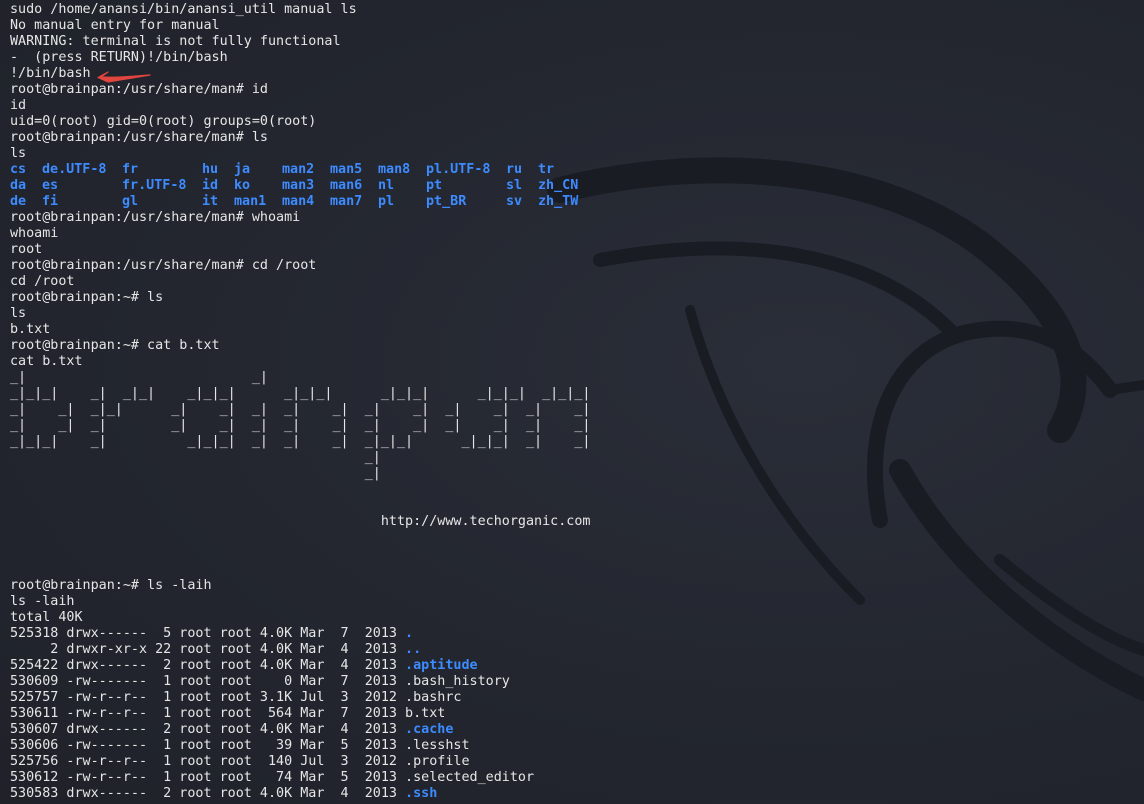 The height and width of the screenshot is (804, 1144). Describe the element at coordinates (139, 89) in the screenshot. I see `terminal-line: root@brainpan:/usr/share/man# id` at that location.